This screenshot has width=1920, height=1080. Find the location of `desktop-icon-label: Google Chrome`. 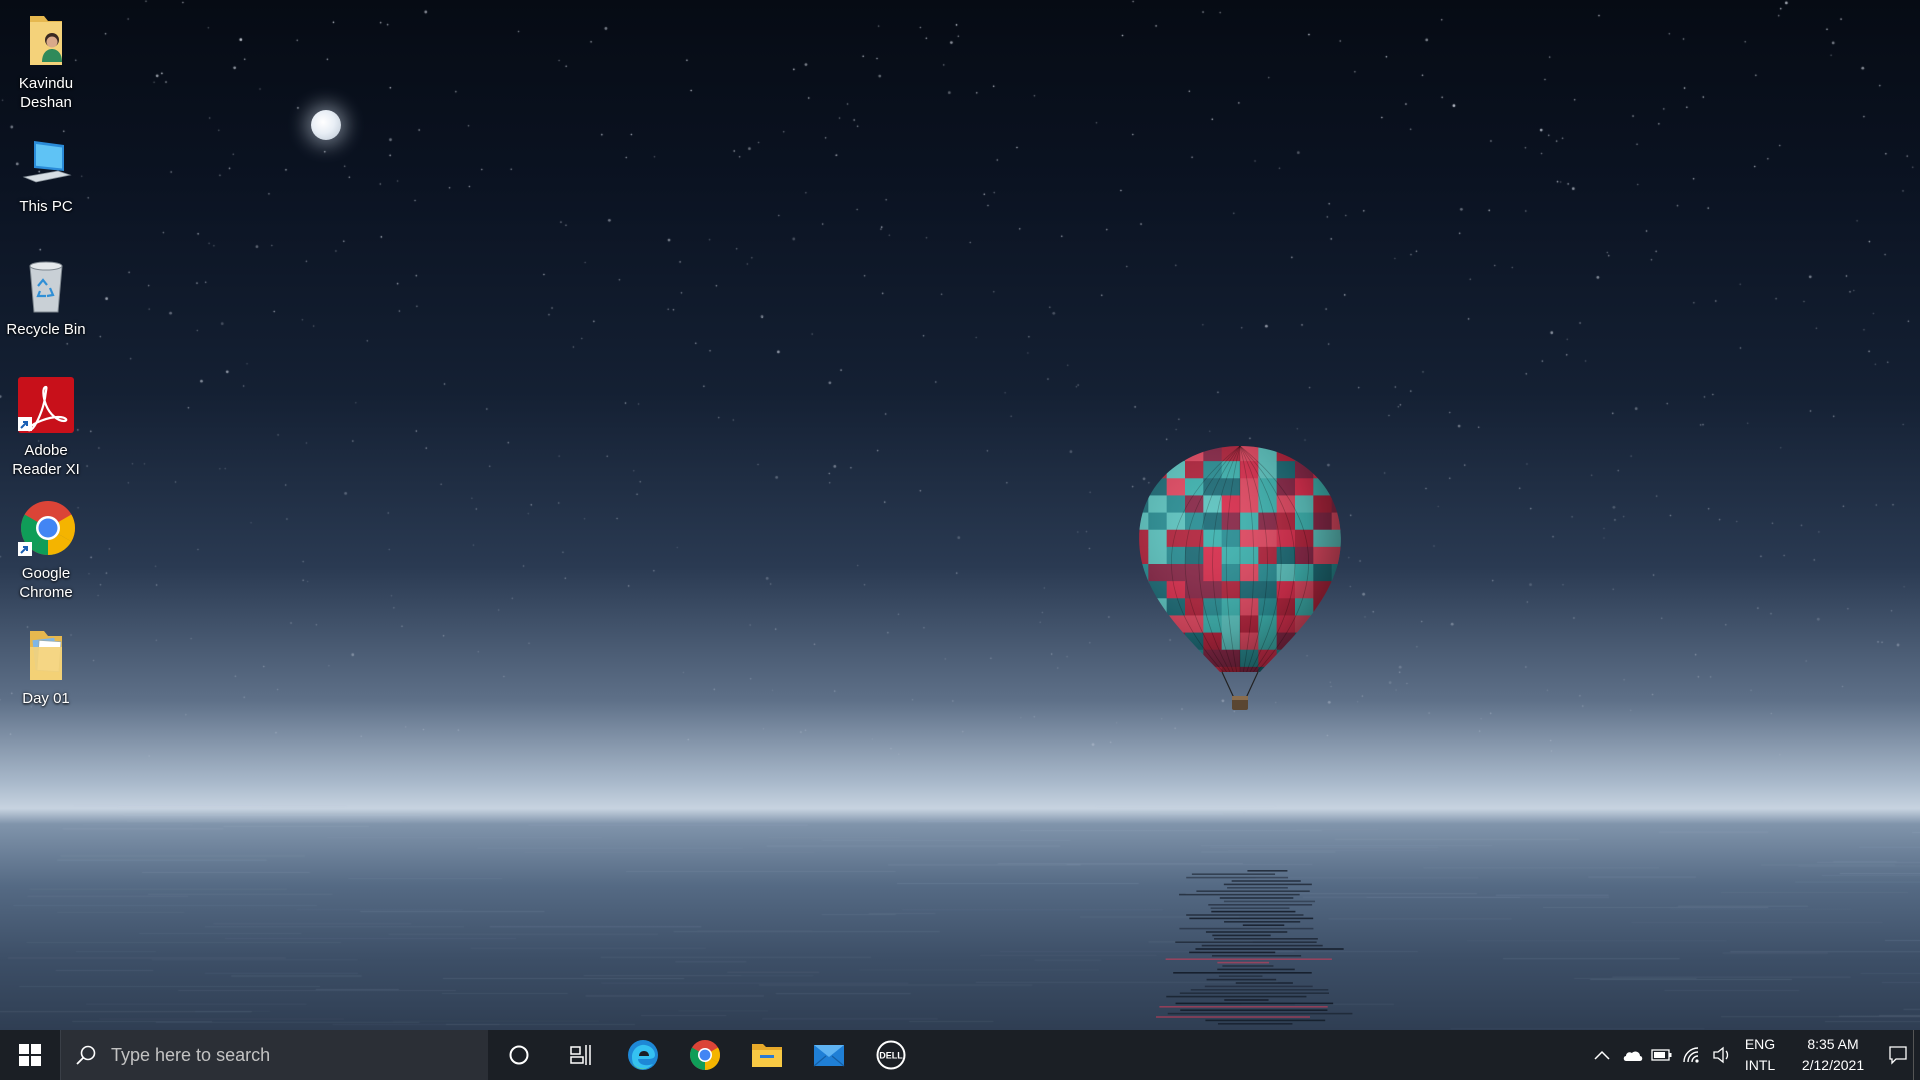

desktop-icon-label: Google Chrome is located at coordinates (46, 583).